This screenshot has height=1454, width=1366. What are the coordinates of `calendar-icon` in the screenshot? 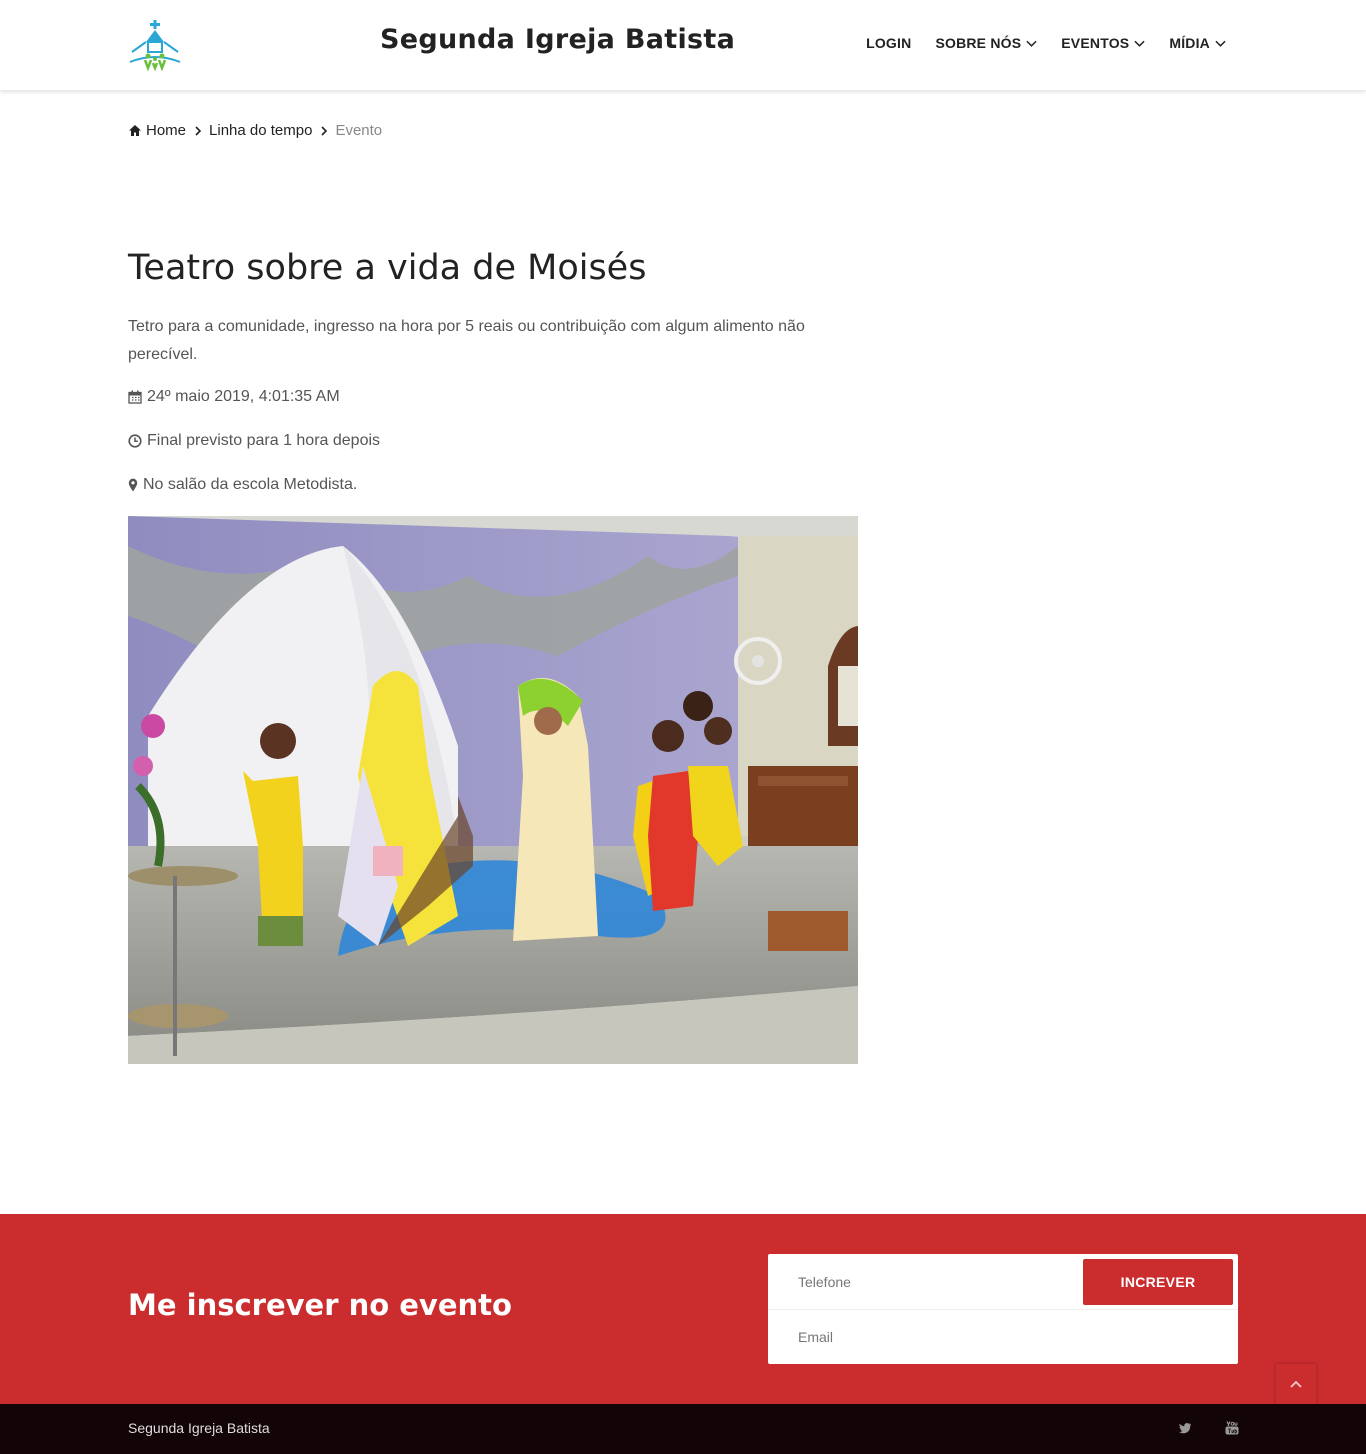 It's located at (135, 397).